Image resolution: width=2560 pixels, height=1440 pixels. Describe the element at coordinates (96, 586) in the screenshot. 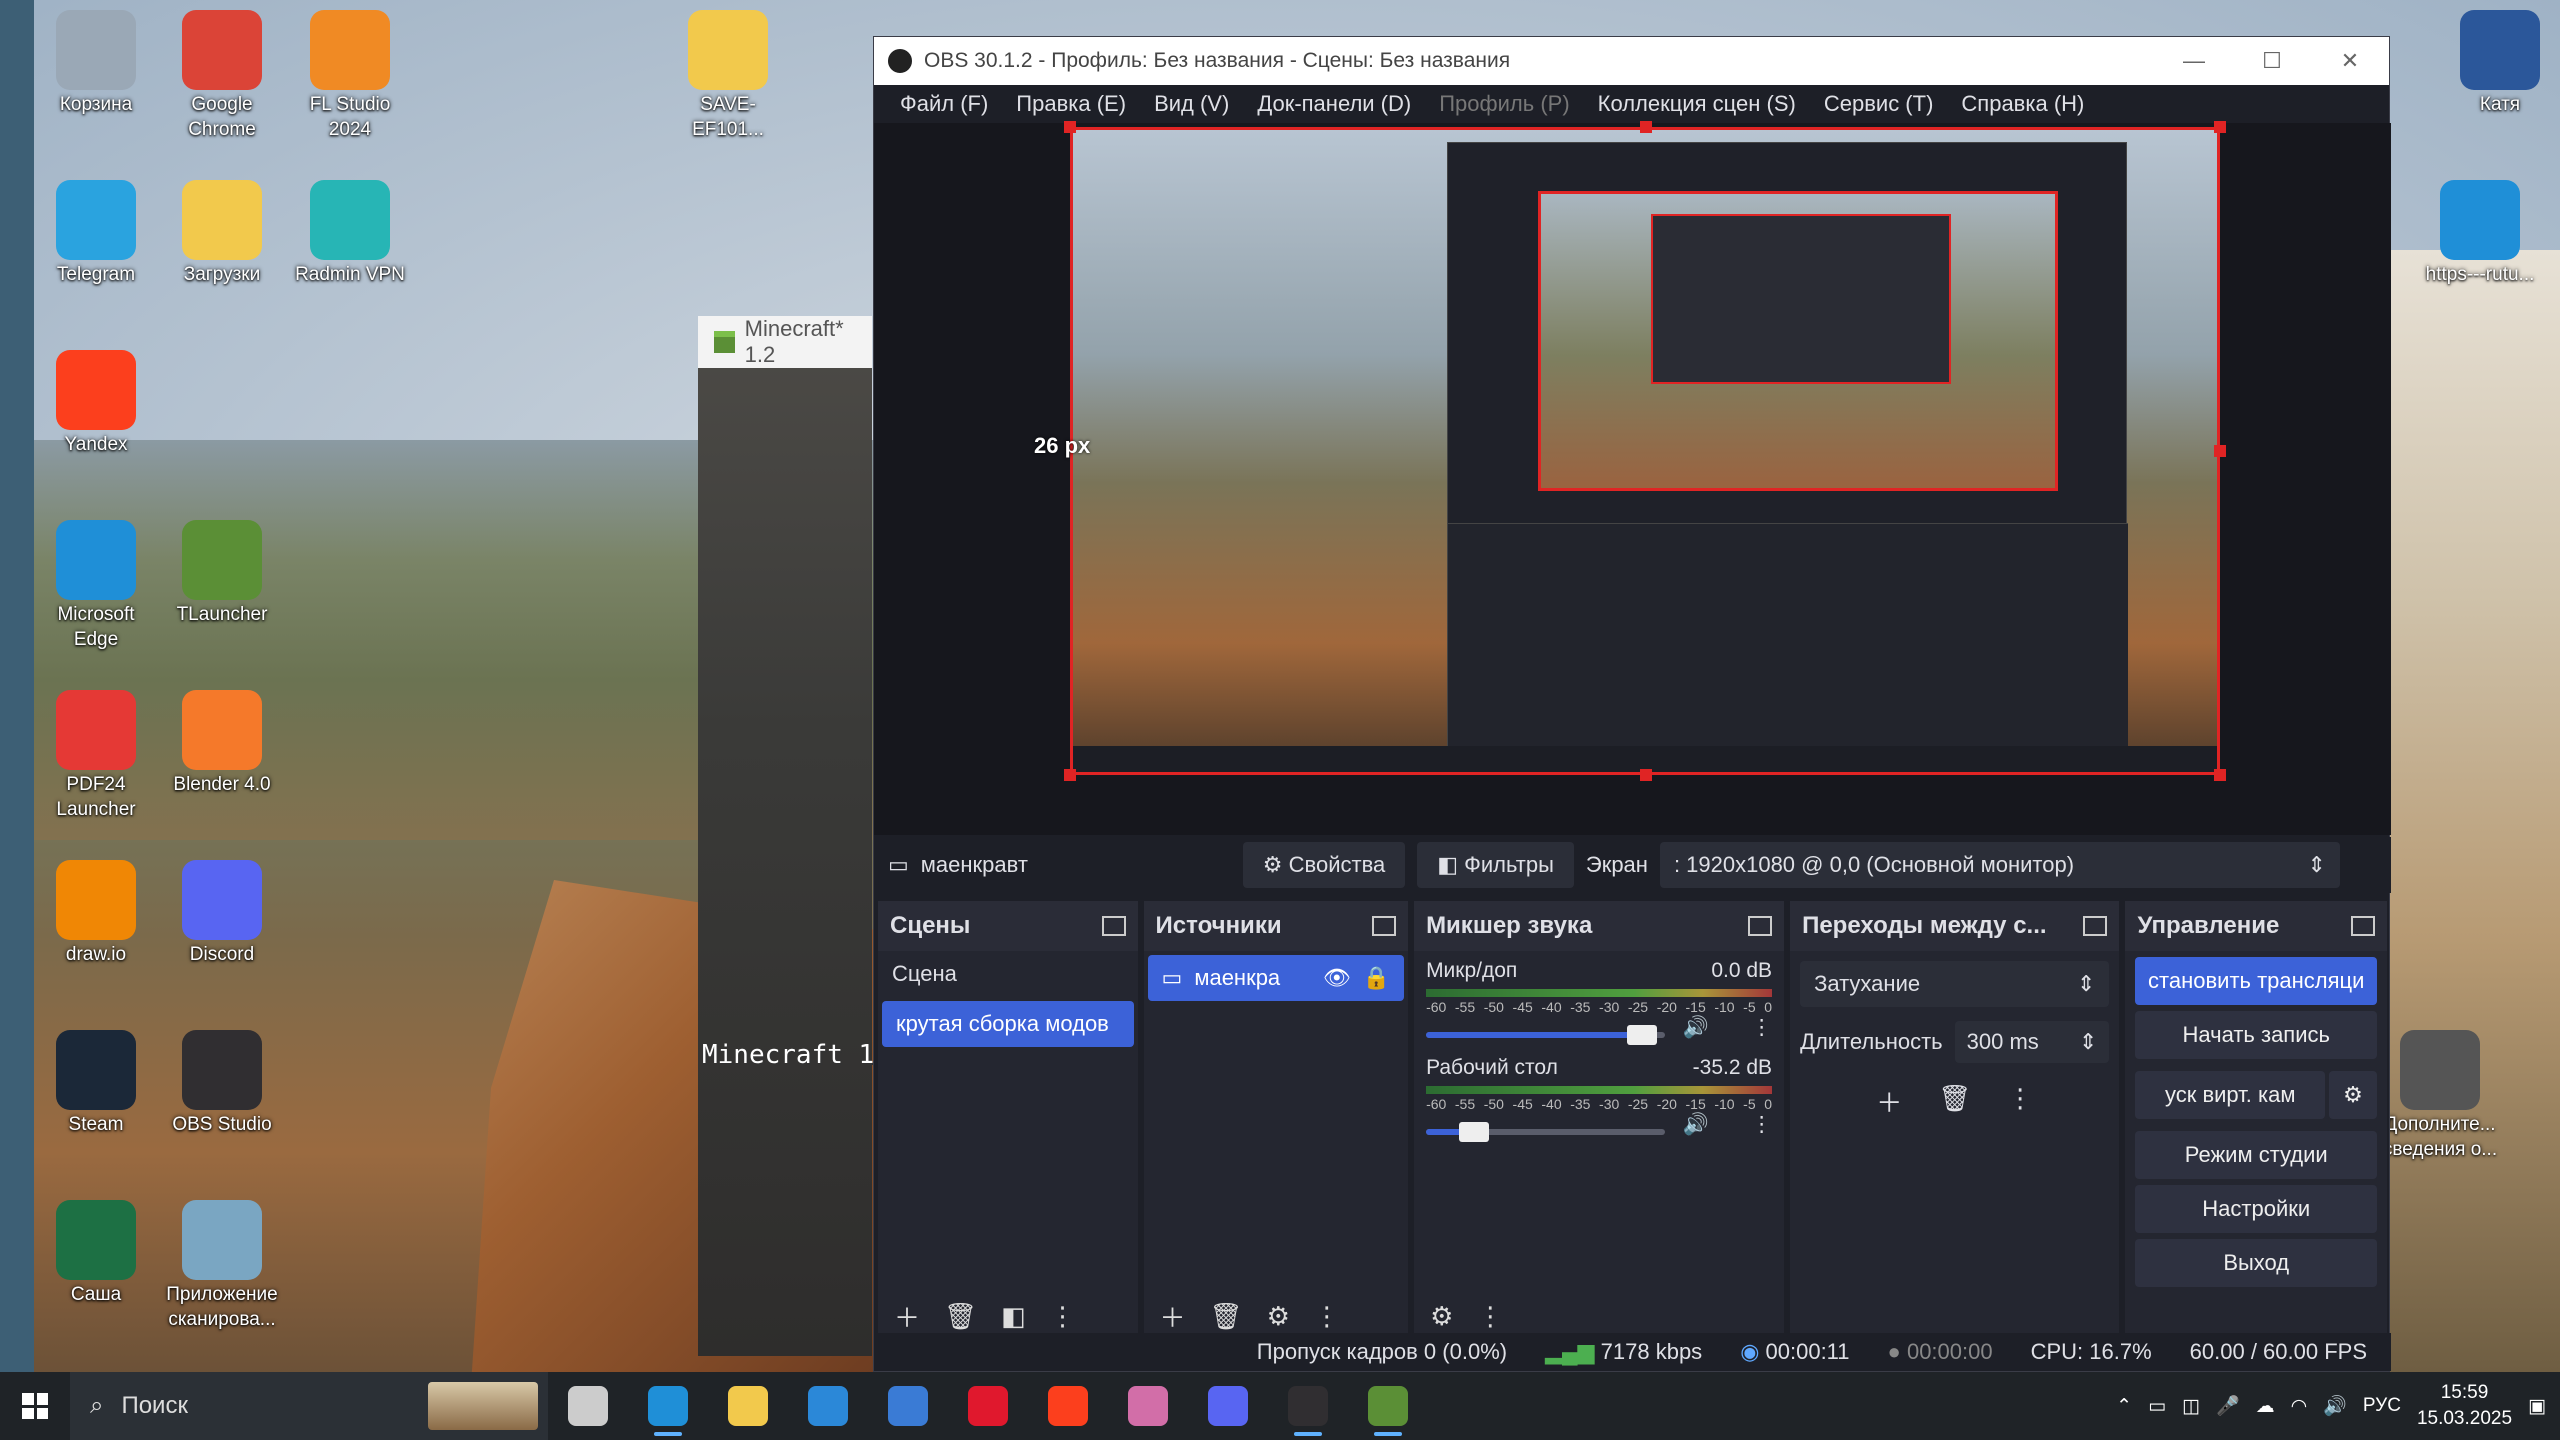

I see `desktop-icon: Microsoft Edge` at that location.